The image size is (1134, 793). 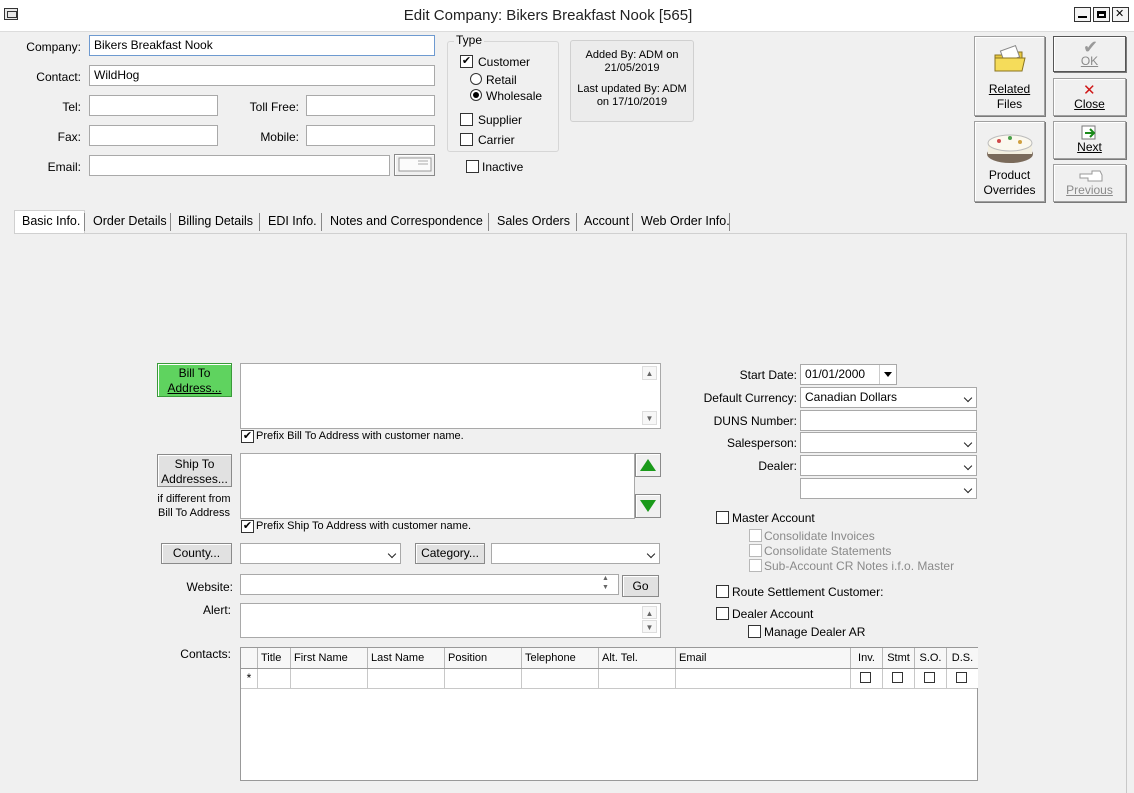 I want to click on tollfree-field, so click(x=370, y=105).